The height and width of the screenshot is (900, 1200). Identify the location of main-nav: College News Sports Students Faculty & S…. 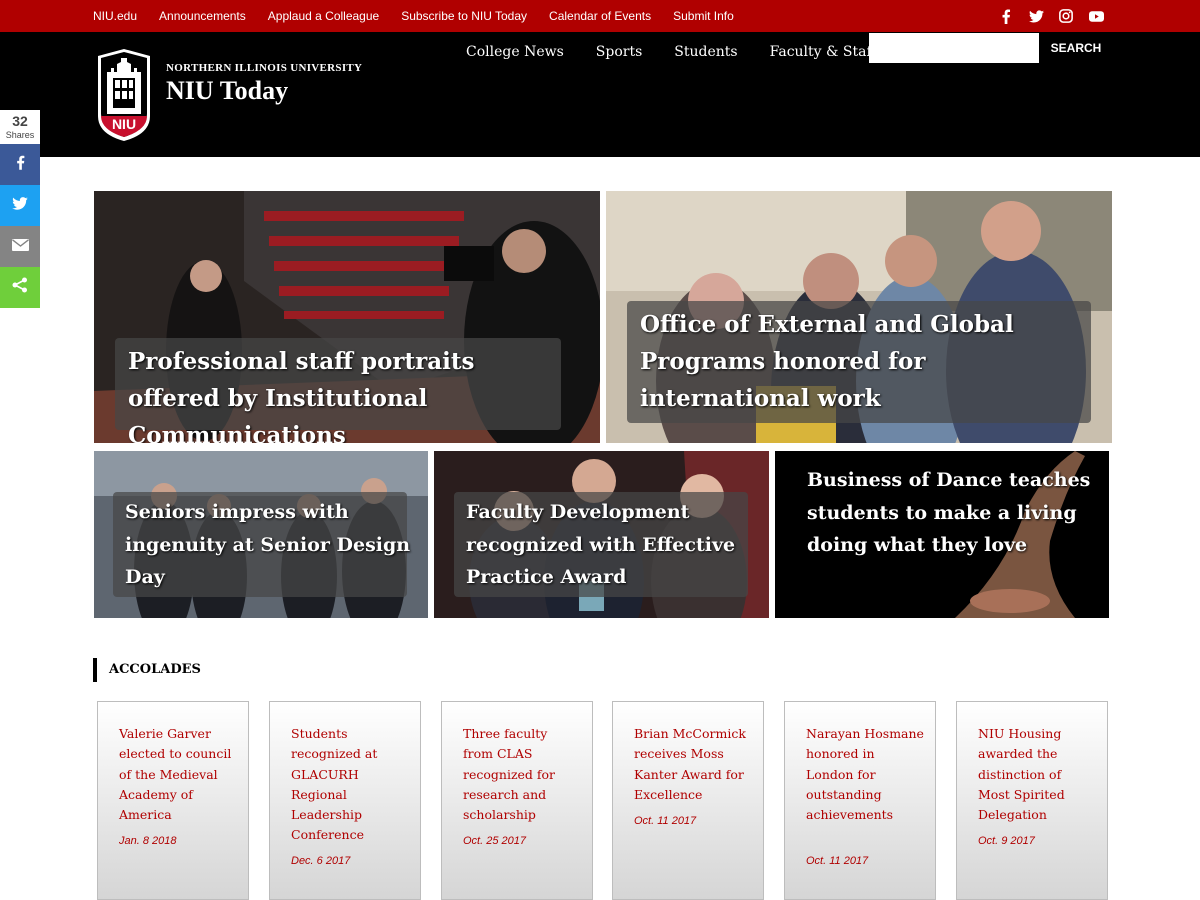
(671, 52).